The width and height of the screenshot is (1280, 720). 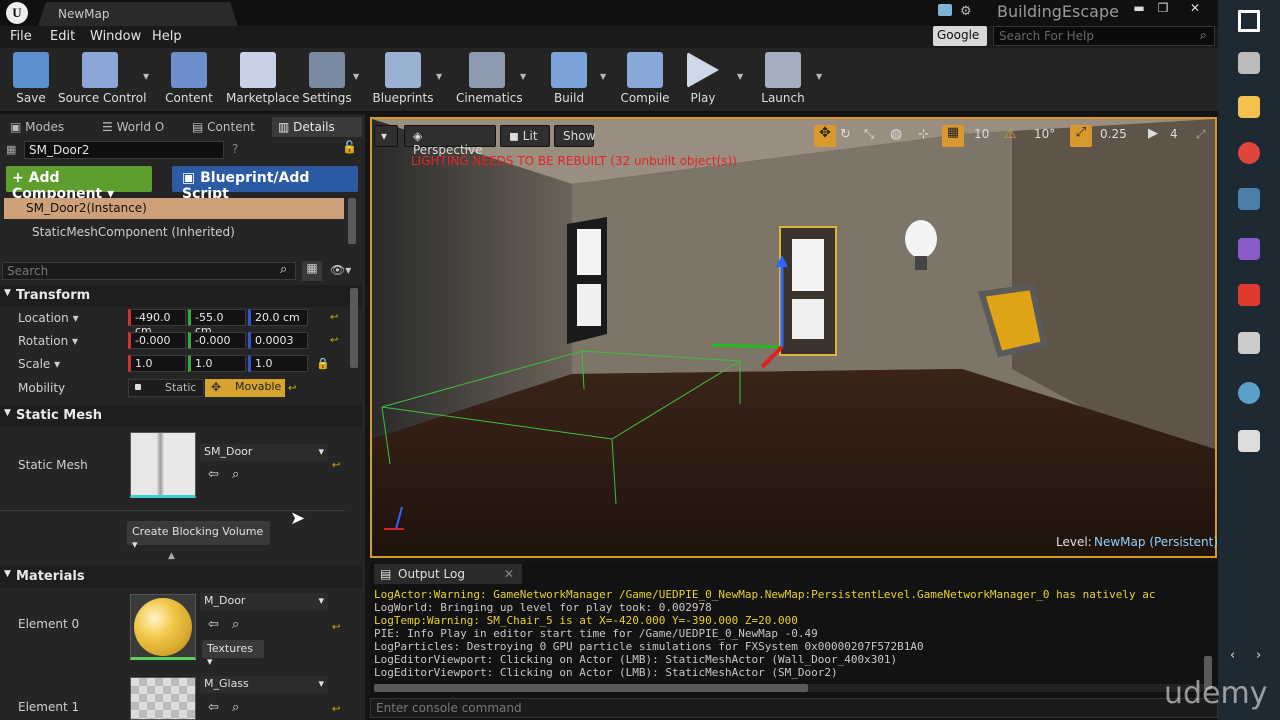 I want to click on add-component-button: + Add Component ▾, so click(x=79, y=184).